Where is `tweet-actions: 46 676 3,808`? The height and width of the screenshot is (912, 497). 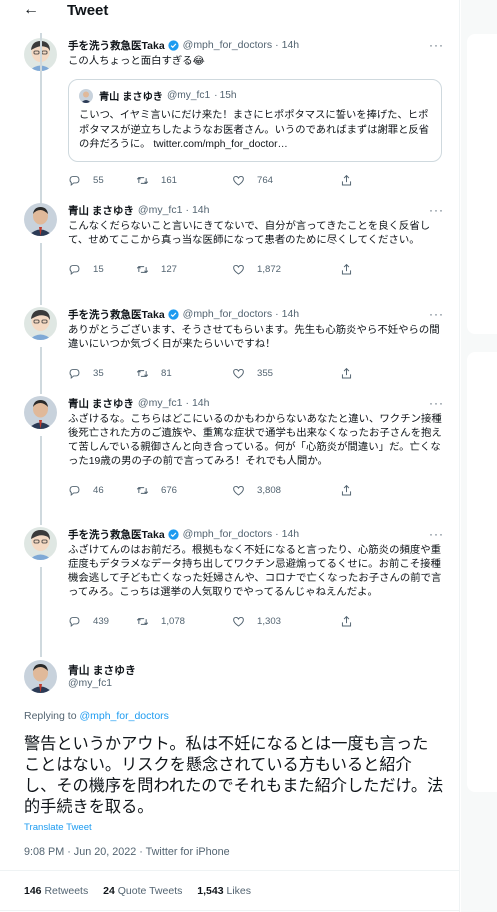 tweet-actions: 46 676 3,808 is located at coordinates (255, 490).